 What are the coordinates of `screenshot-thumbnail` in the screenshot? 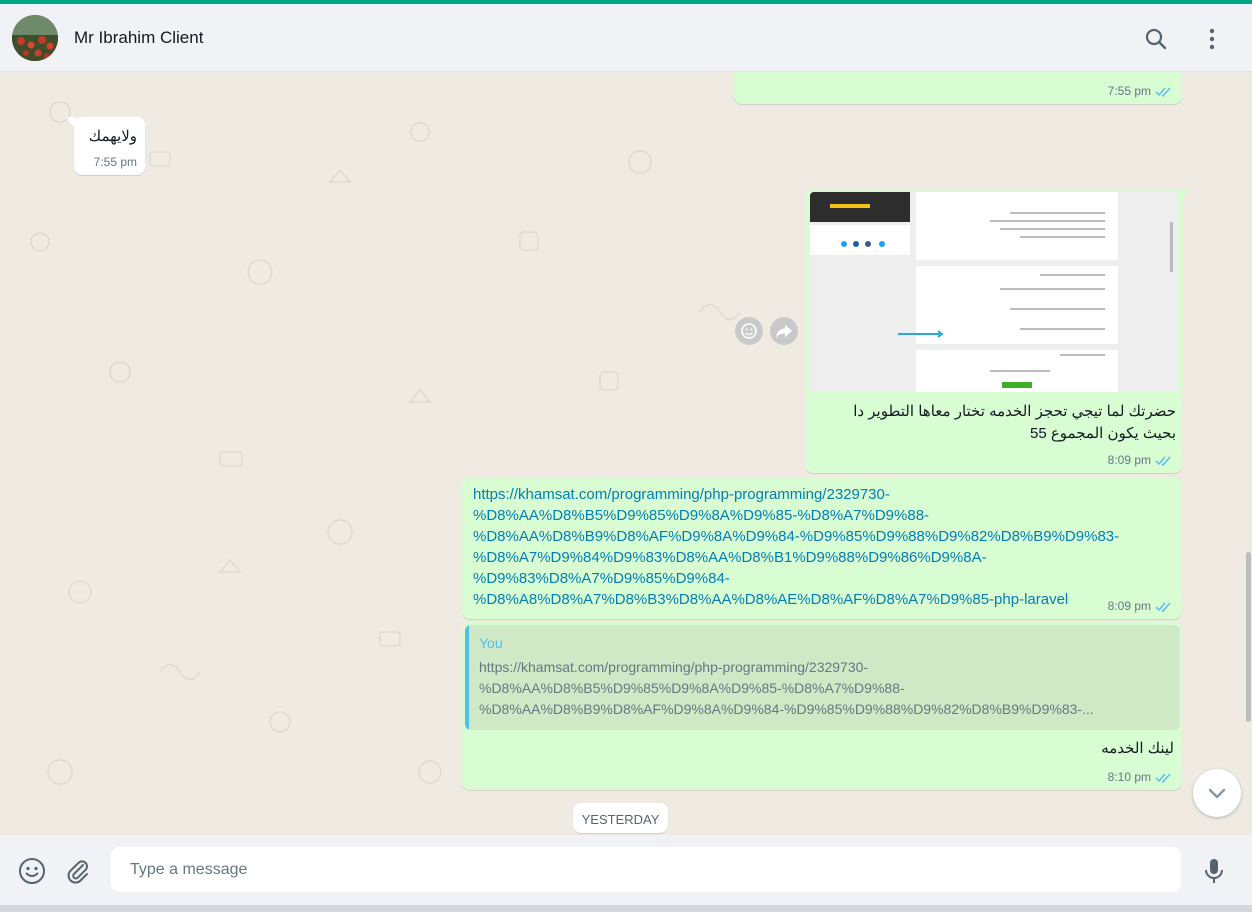 It's located at (994, 292).